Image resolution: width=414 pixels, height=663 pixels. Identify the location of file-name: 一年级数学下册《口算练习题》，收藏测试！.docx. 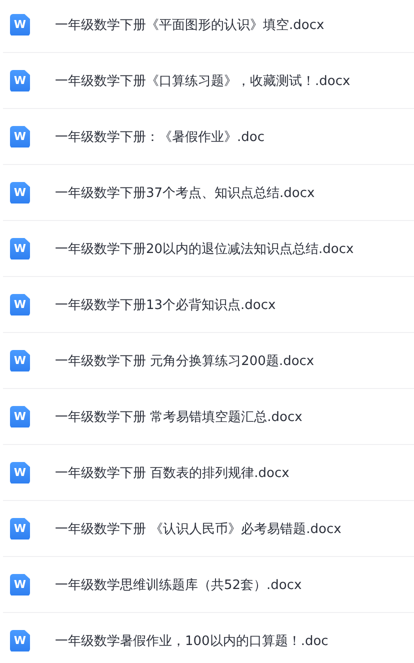
(202, 81).